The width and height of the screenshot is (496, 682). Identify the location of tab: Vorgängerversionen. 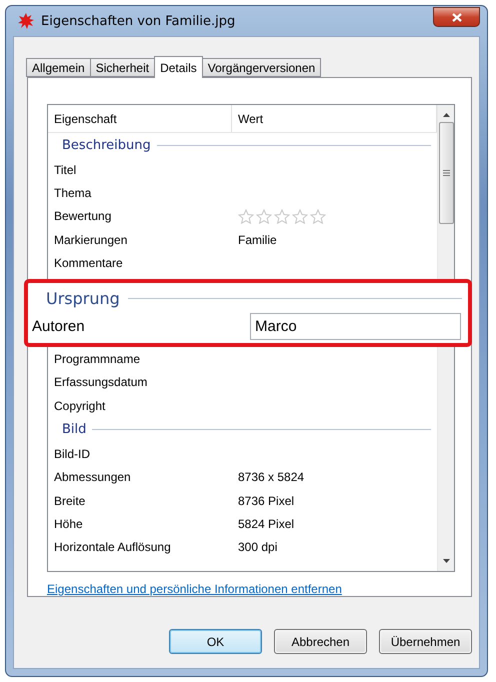
(262, 67).